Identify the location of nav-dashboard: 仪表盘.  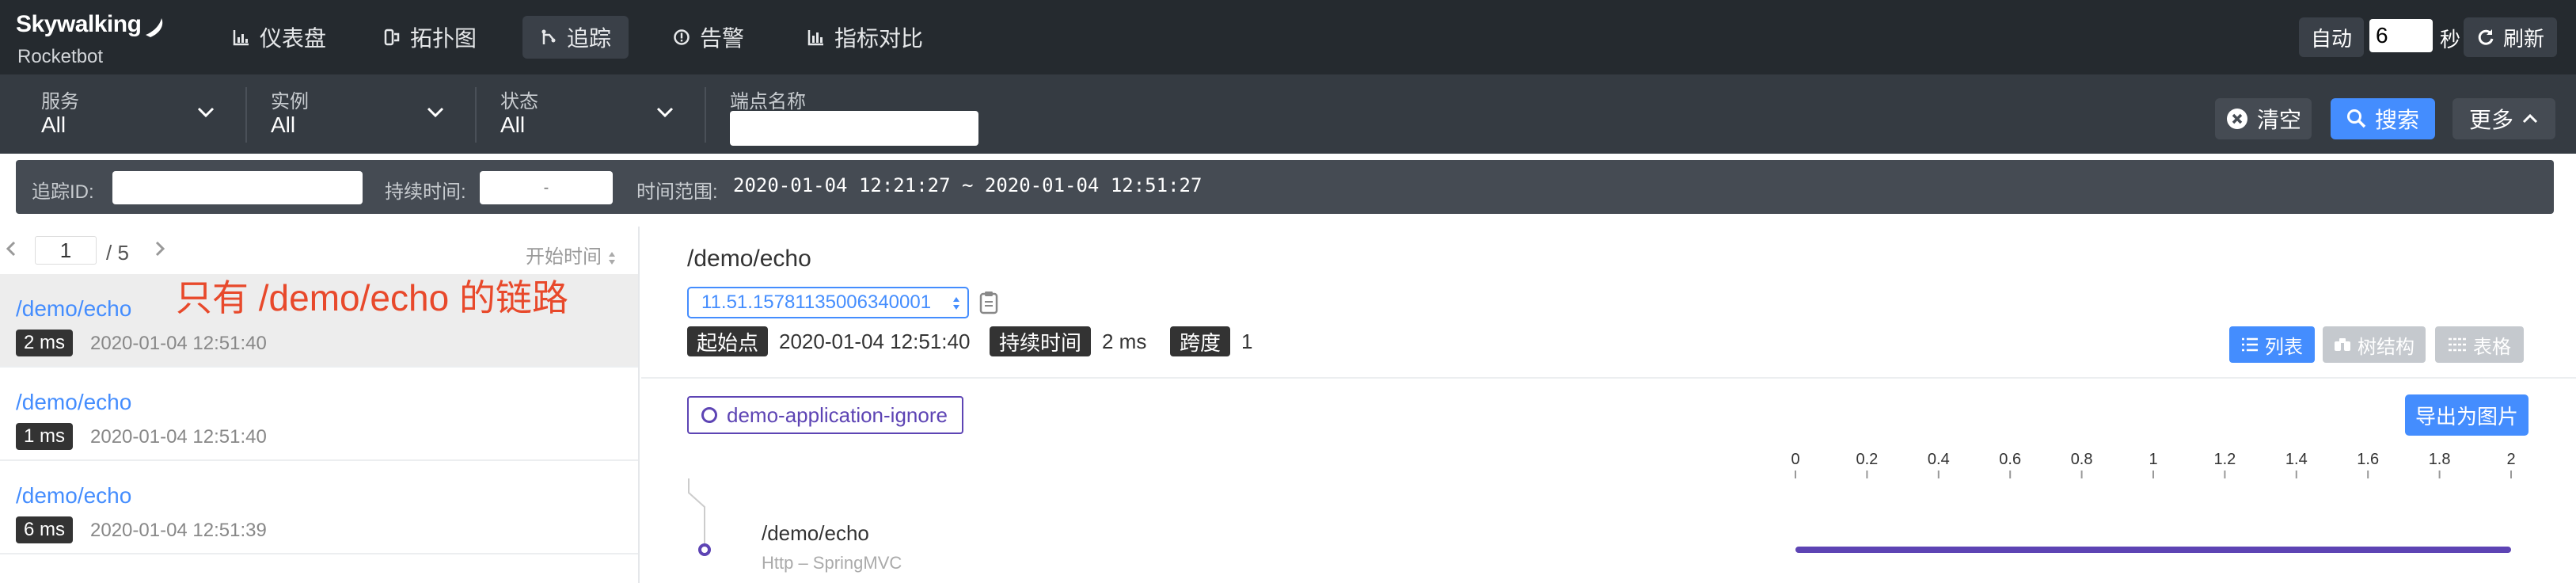
(279, 38).